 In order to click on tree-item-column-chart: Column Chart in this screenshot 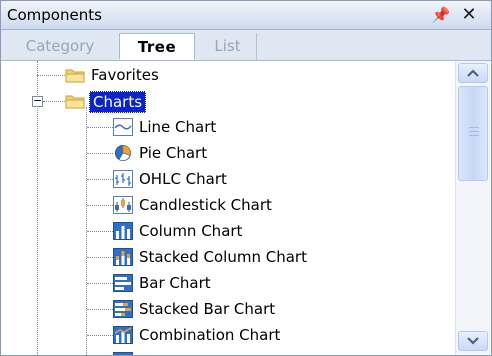, I will do `click(237, 231)`.